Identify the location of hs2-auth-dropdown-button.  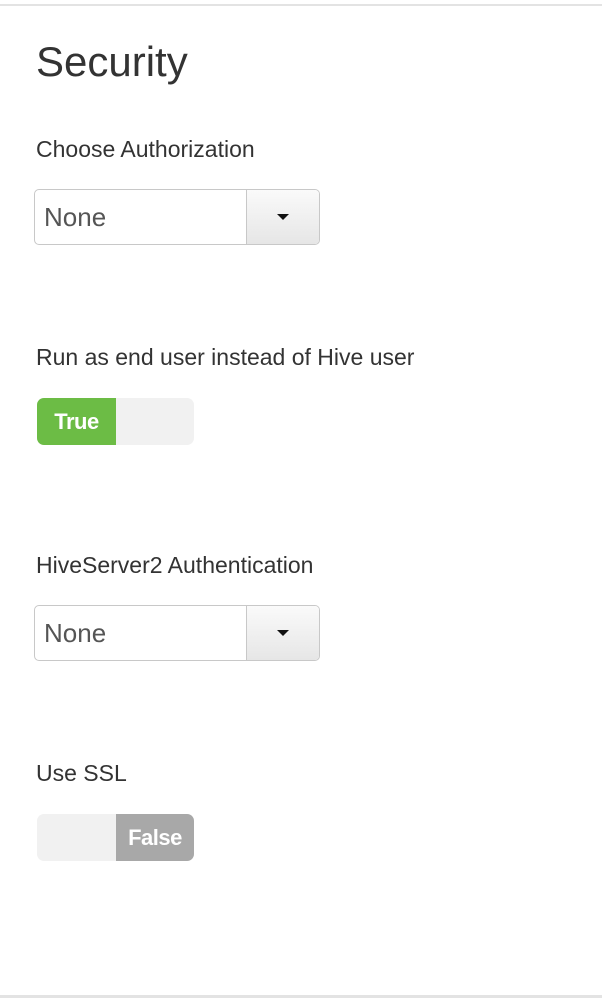
(282, 633).